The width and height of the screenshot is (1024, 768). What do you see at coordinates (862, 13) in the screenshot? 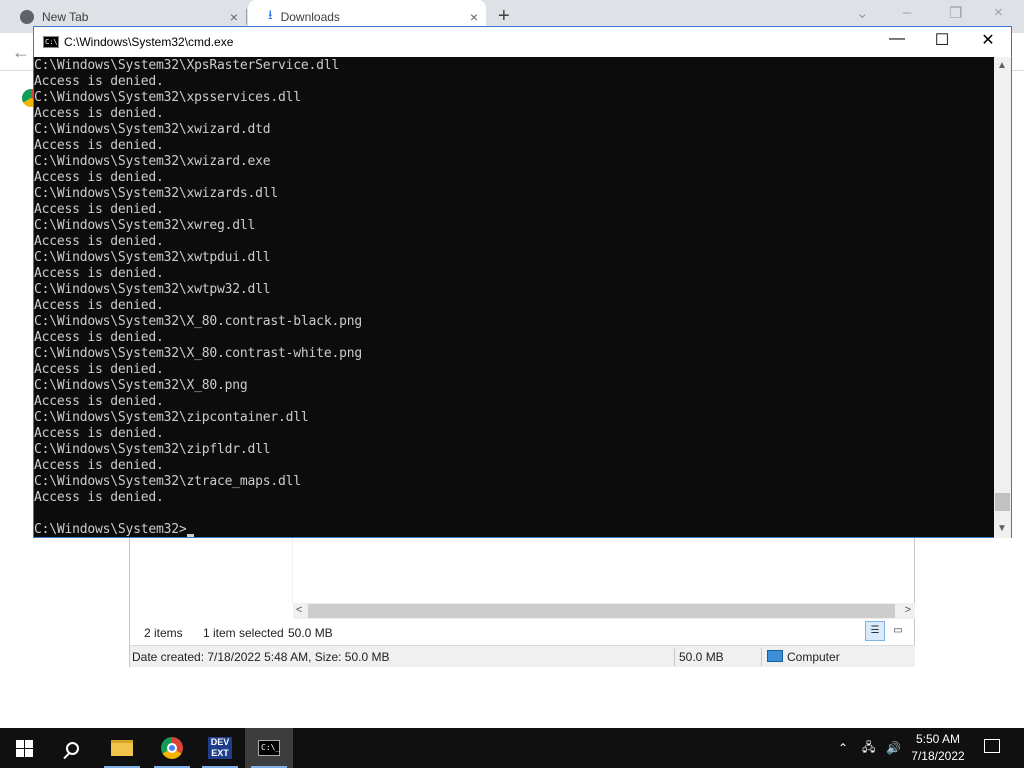
I see `tab-search-icon: ⌄` at bounding box center [862, 13].